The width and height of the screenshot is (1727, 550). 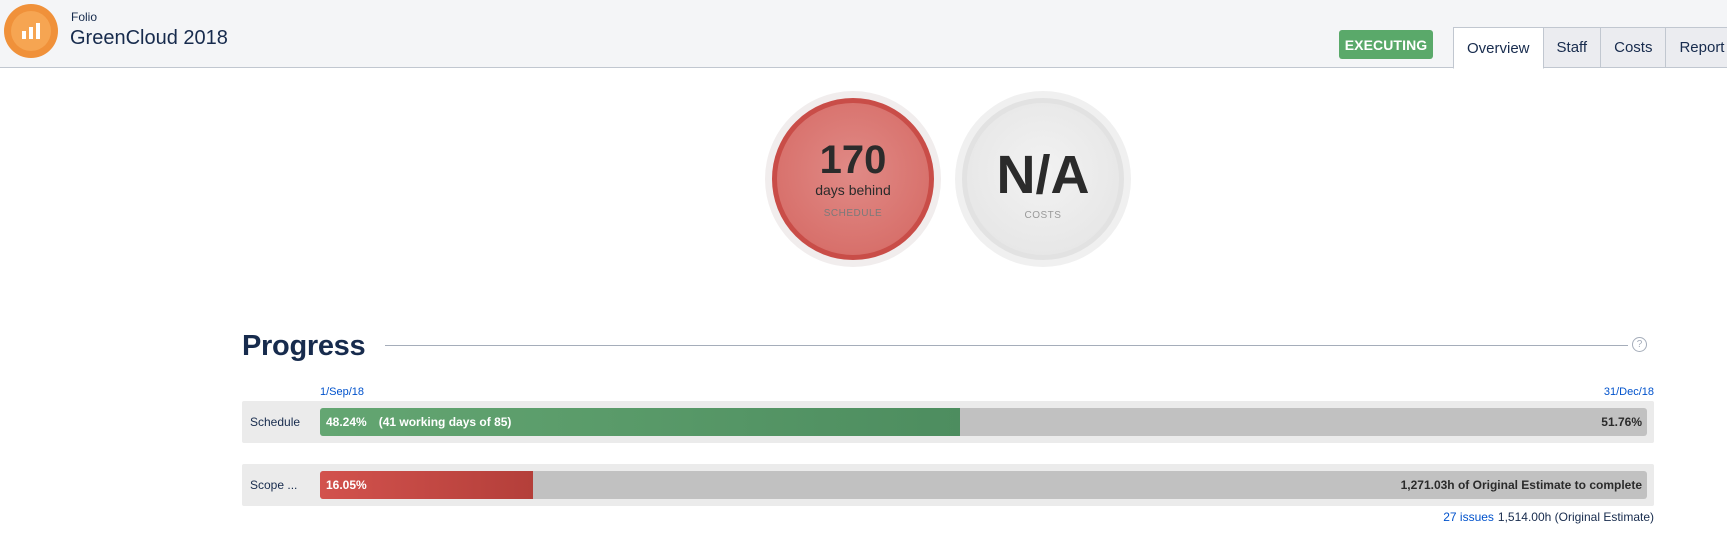 I want to click on bar-chart-icon, so click(x=31, y=31).